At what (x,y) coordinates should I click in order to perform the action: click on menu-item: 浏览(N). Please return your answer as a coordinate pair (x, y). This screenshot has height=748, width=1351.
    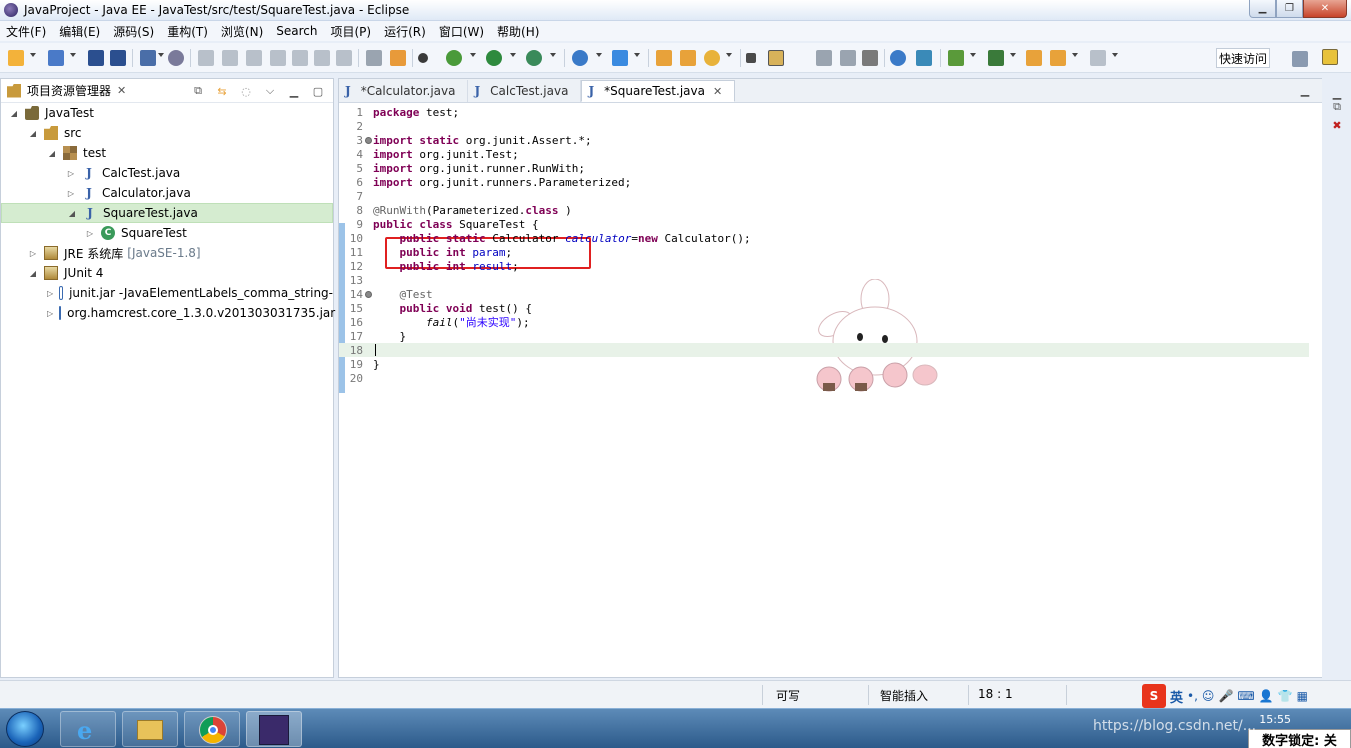
    Looking at the image, I should click on (242, 31).